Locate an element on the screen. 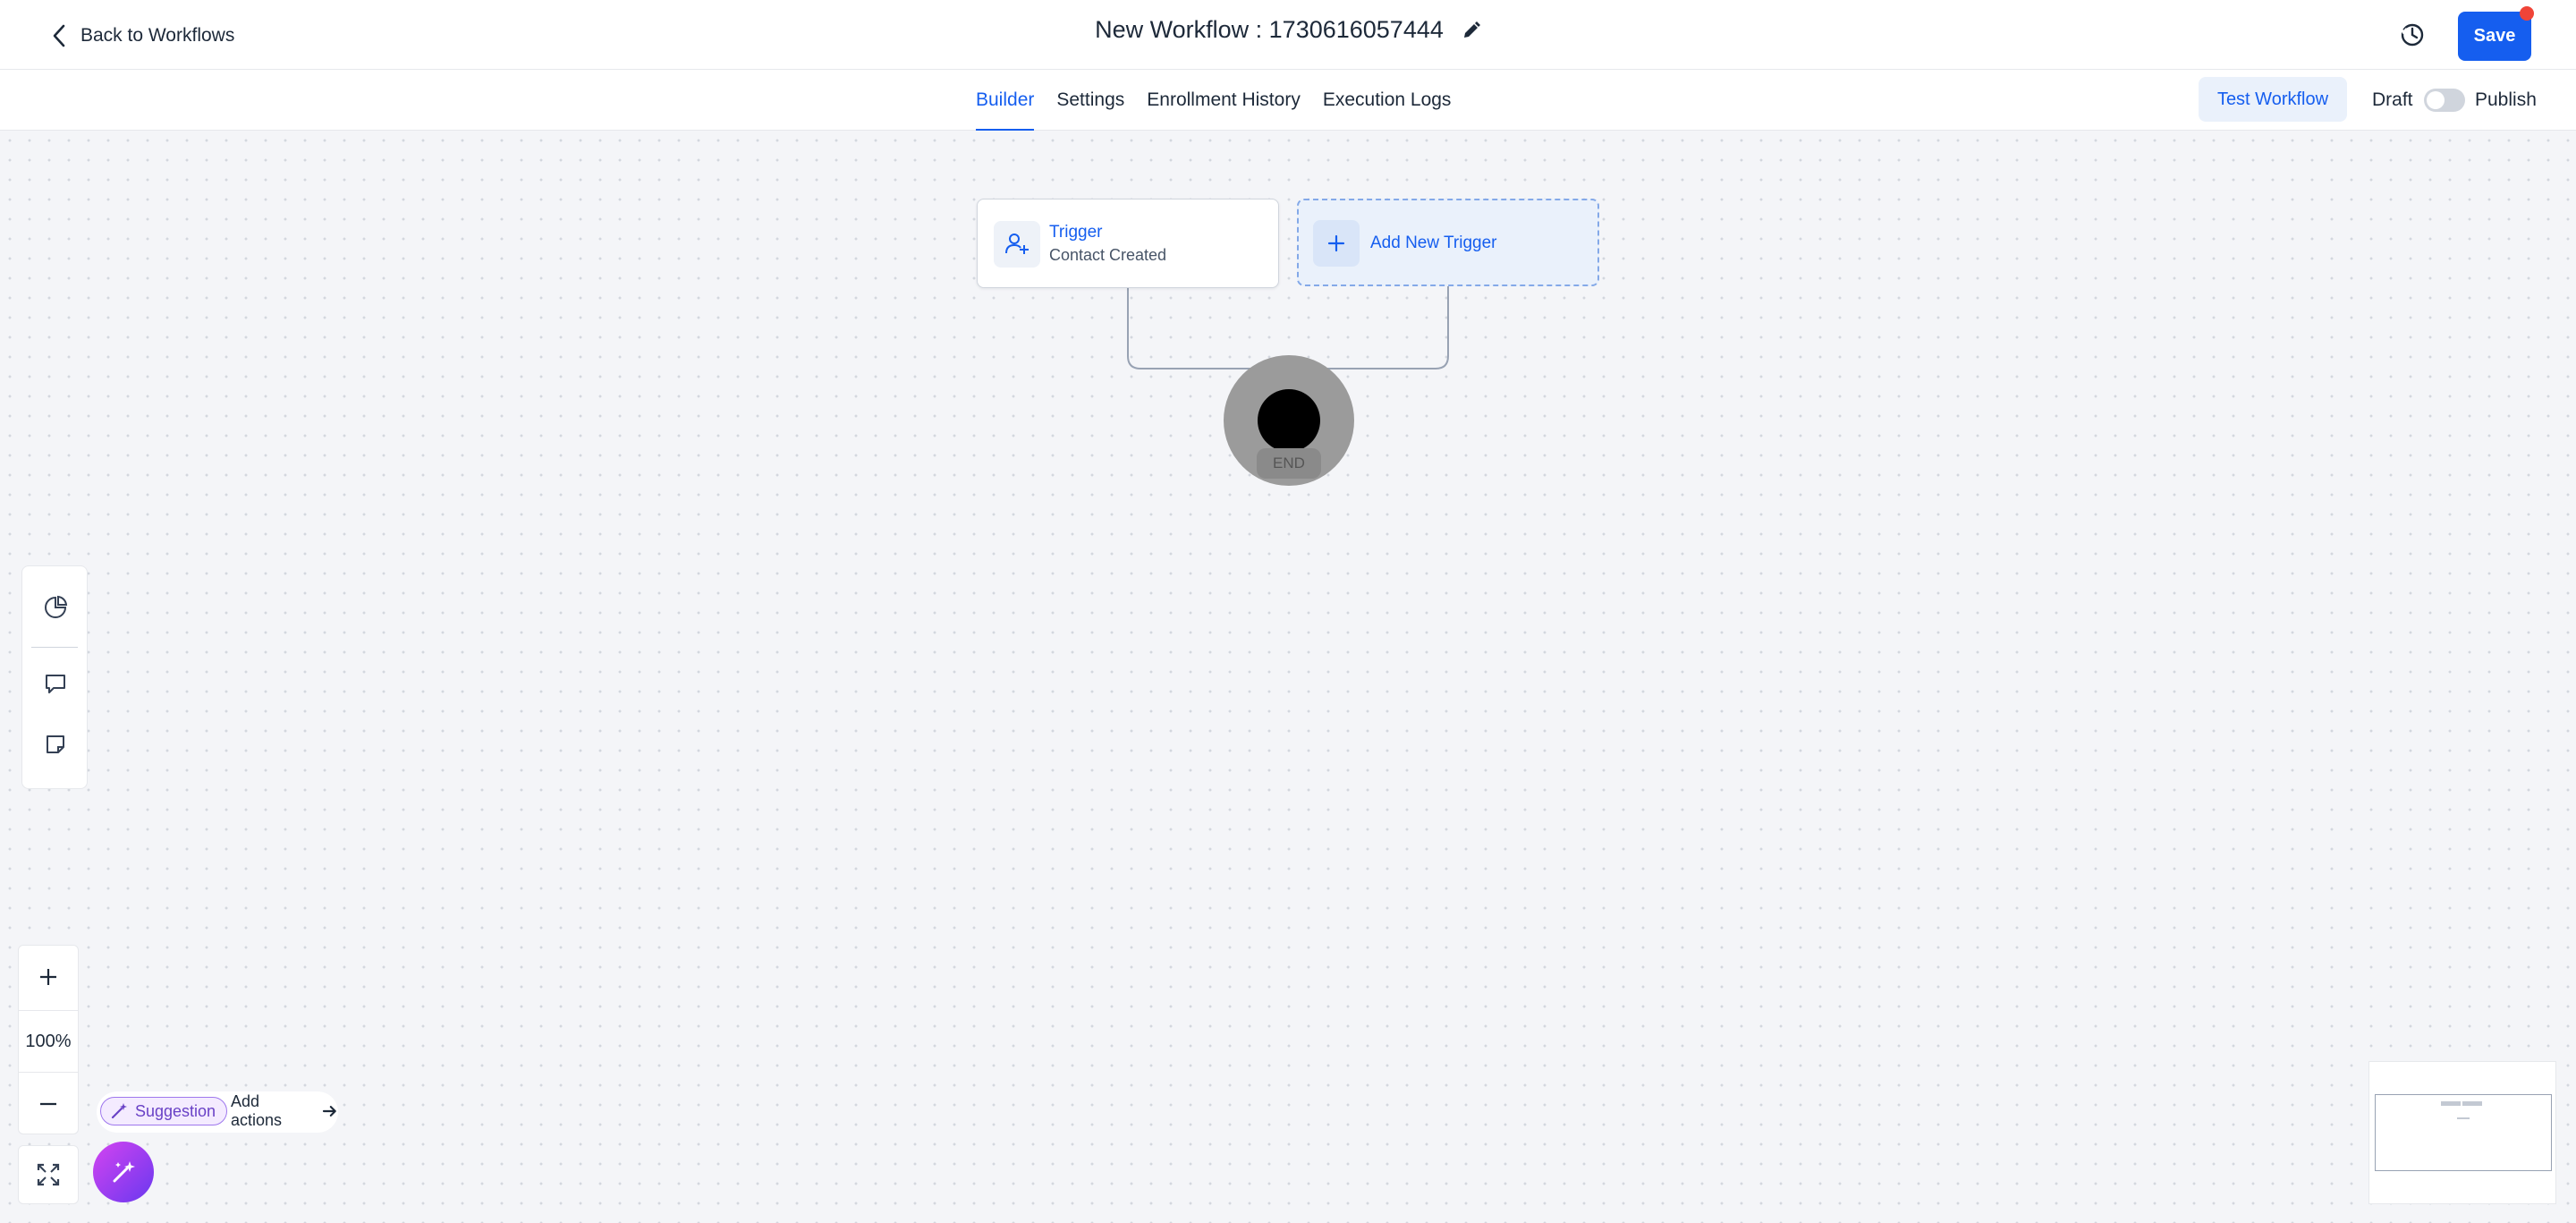 Image resolution: width=2576 pixels, height=1223 pixels. suggestion-badge: Suggestion is located at coordinates (164, 1111).